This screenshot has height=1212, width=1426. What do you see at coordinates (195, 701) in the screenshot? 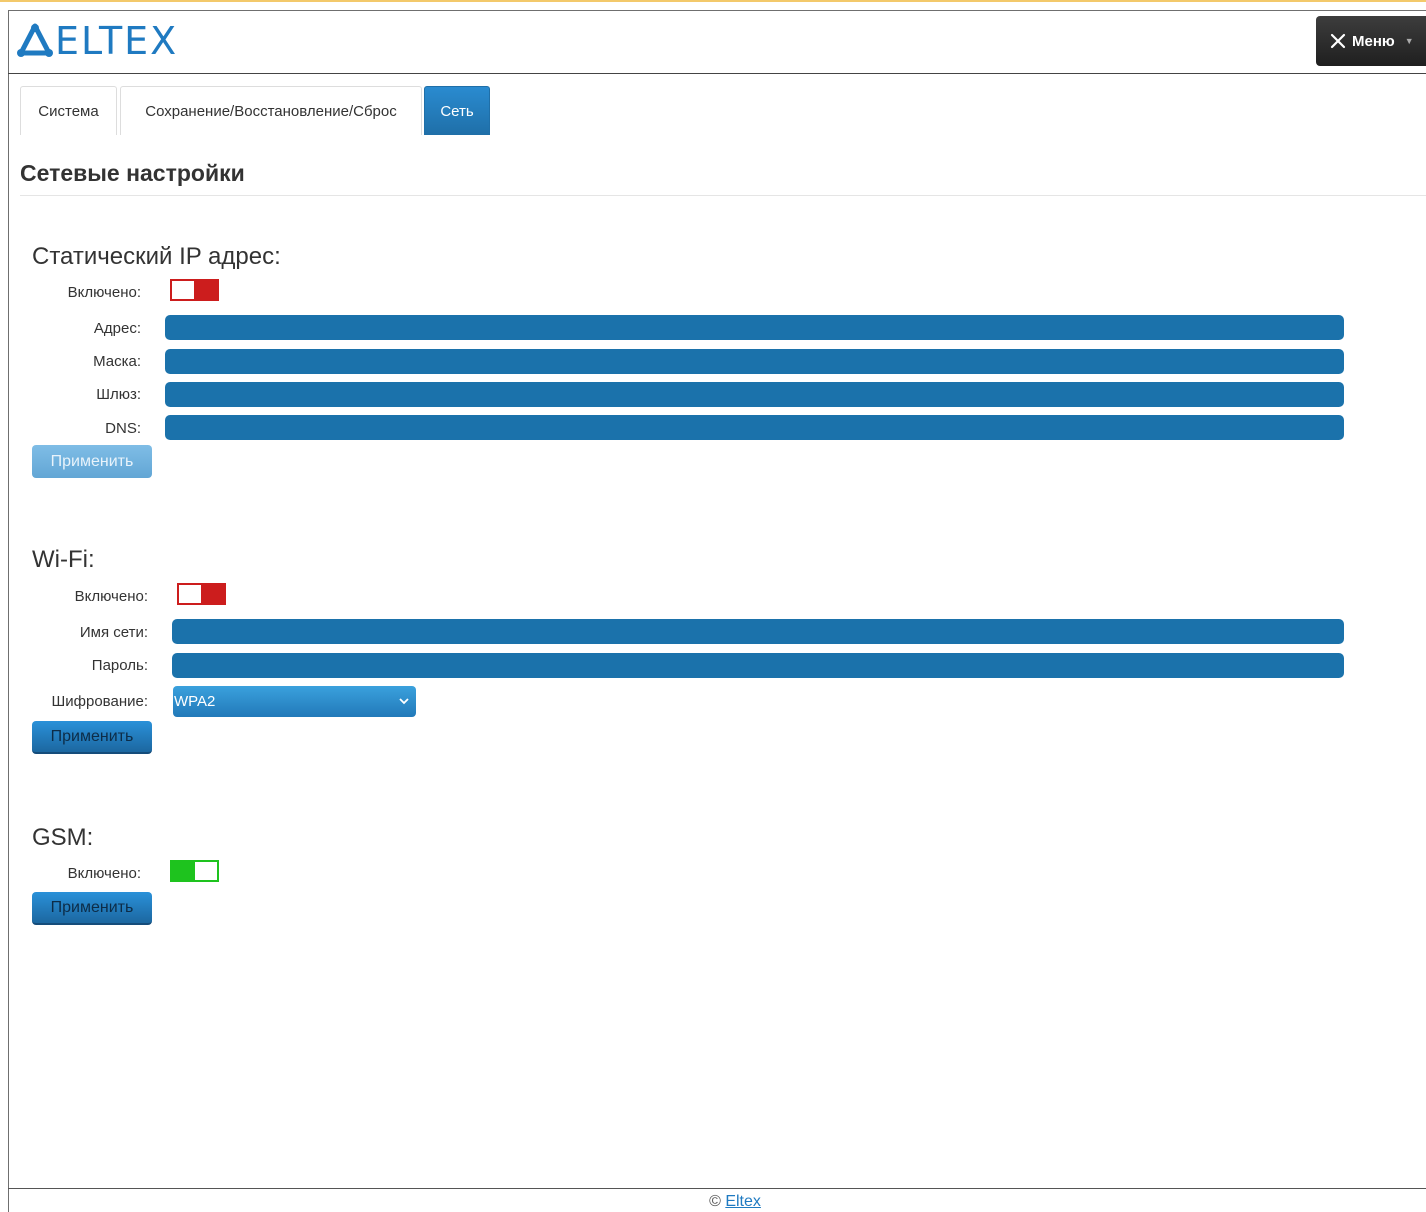
I see `encryption-value: WPA2` at bounding box center [195, 701].